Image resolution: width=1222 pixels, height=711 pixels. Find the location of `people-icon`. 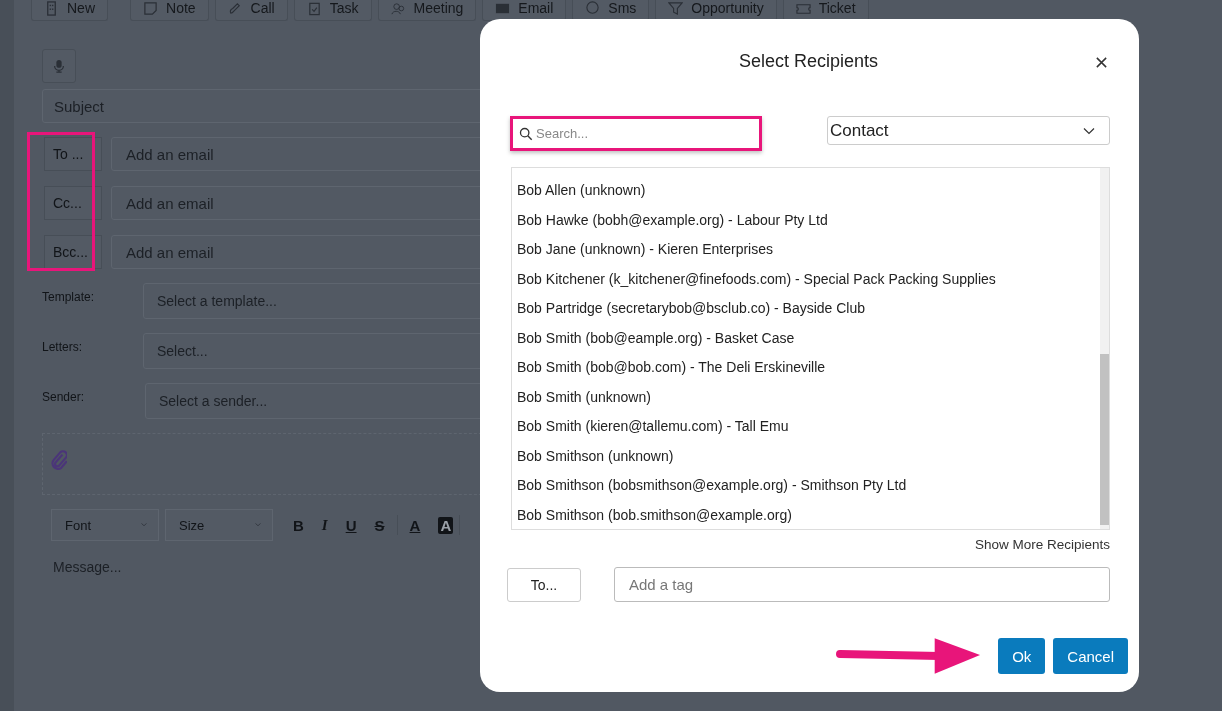

people-icon is located at coordinates (398, 8).